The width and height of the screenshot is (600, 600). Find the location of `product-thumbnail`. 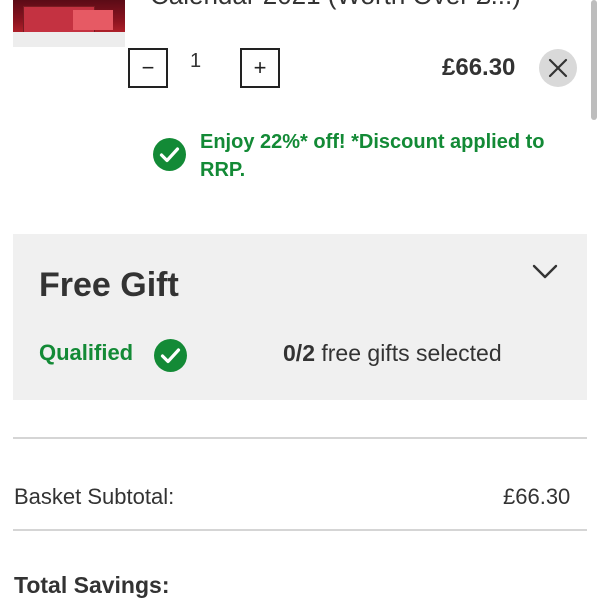

product-thumbnail is located at coordinates (69, 23).